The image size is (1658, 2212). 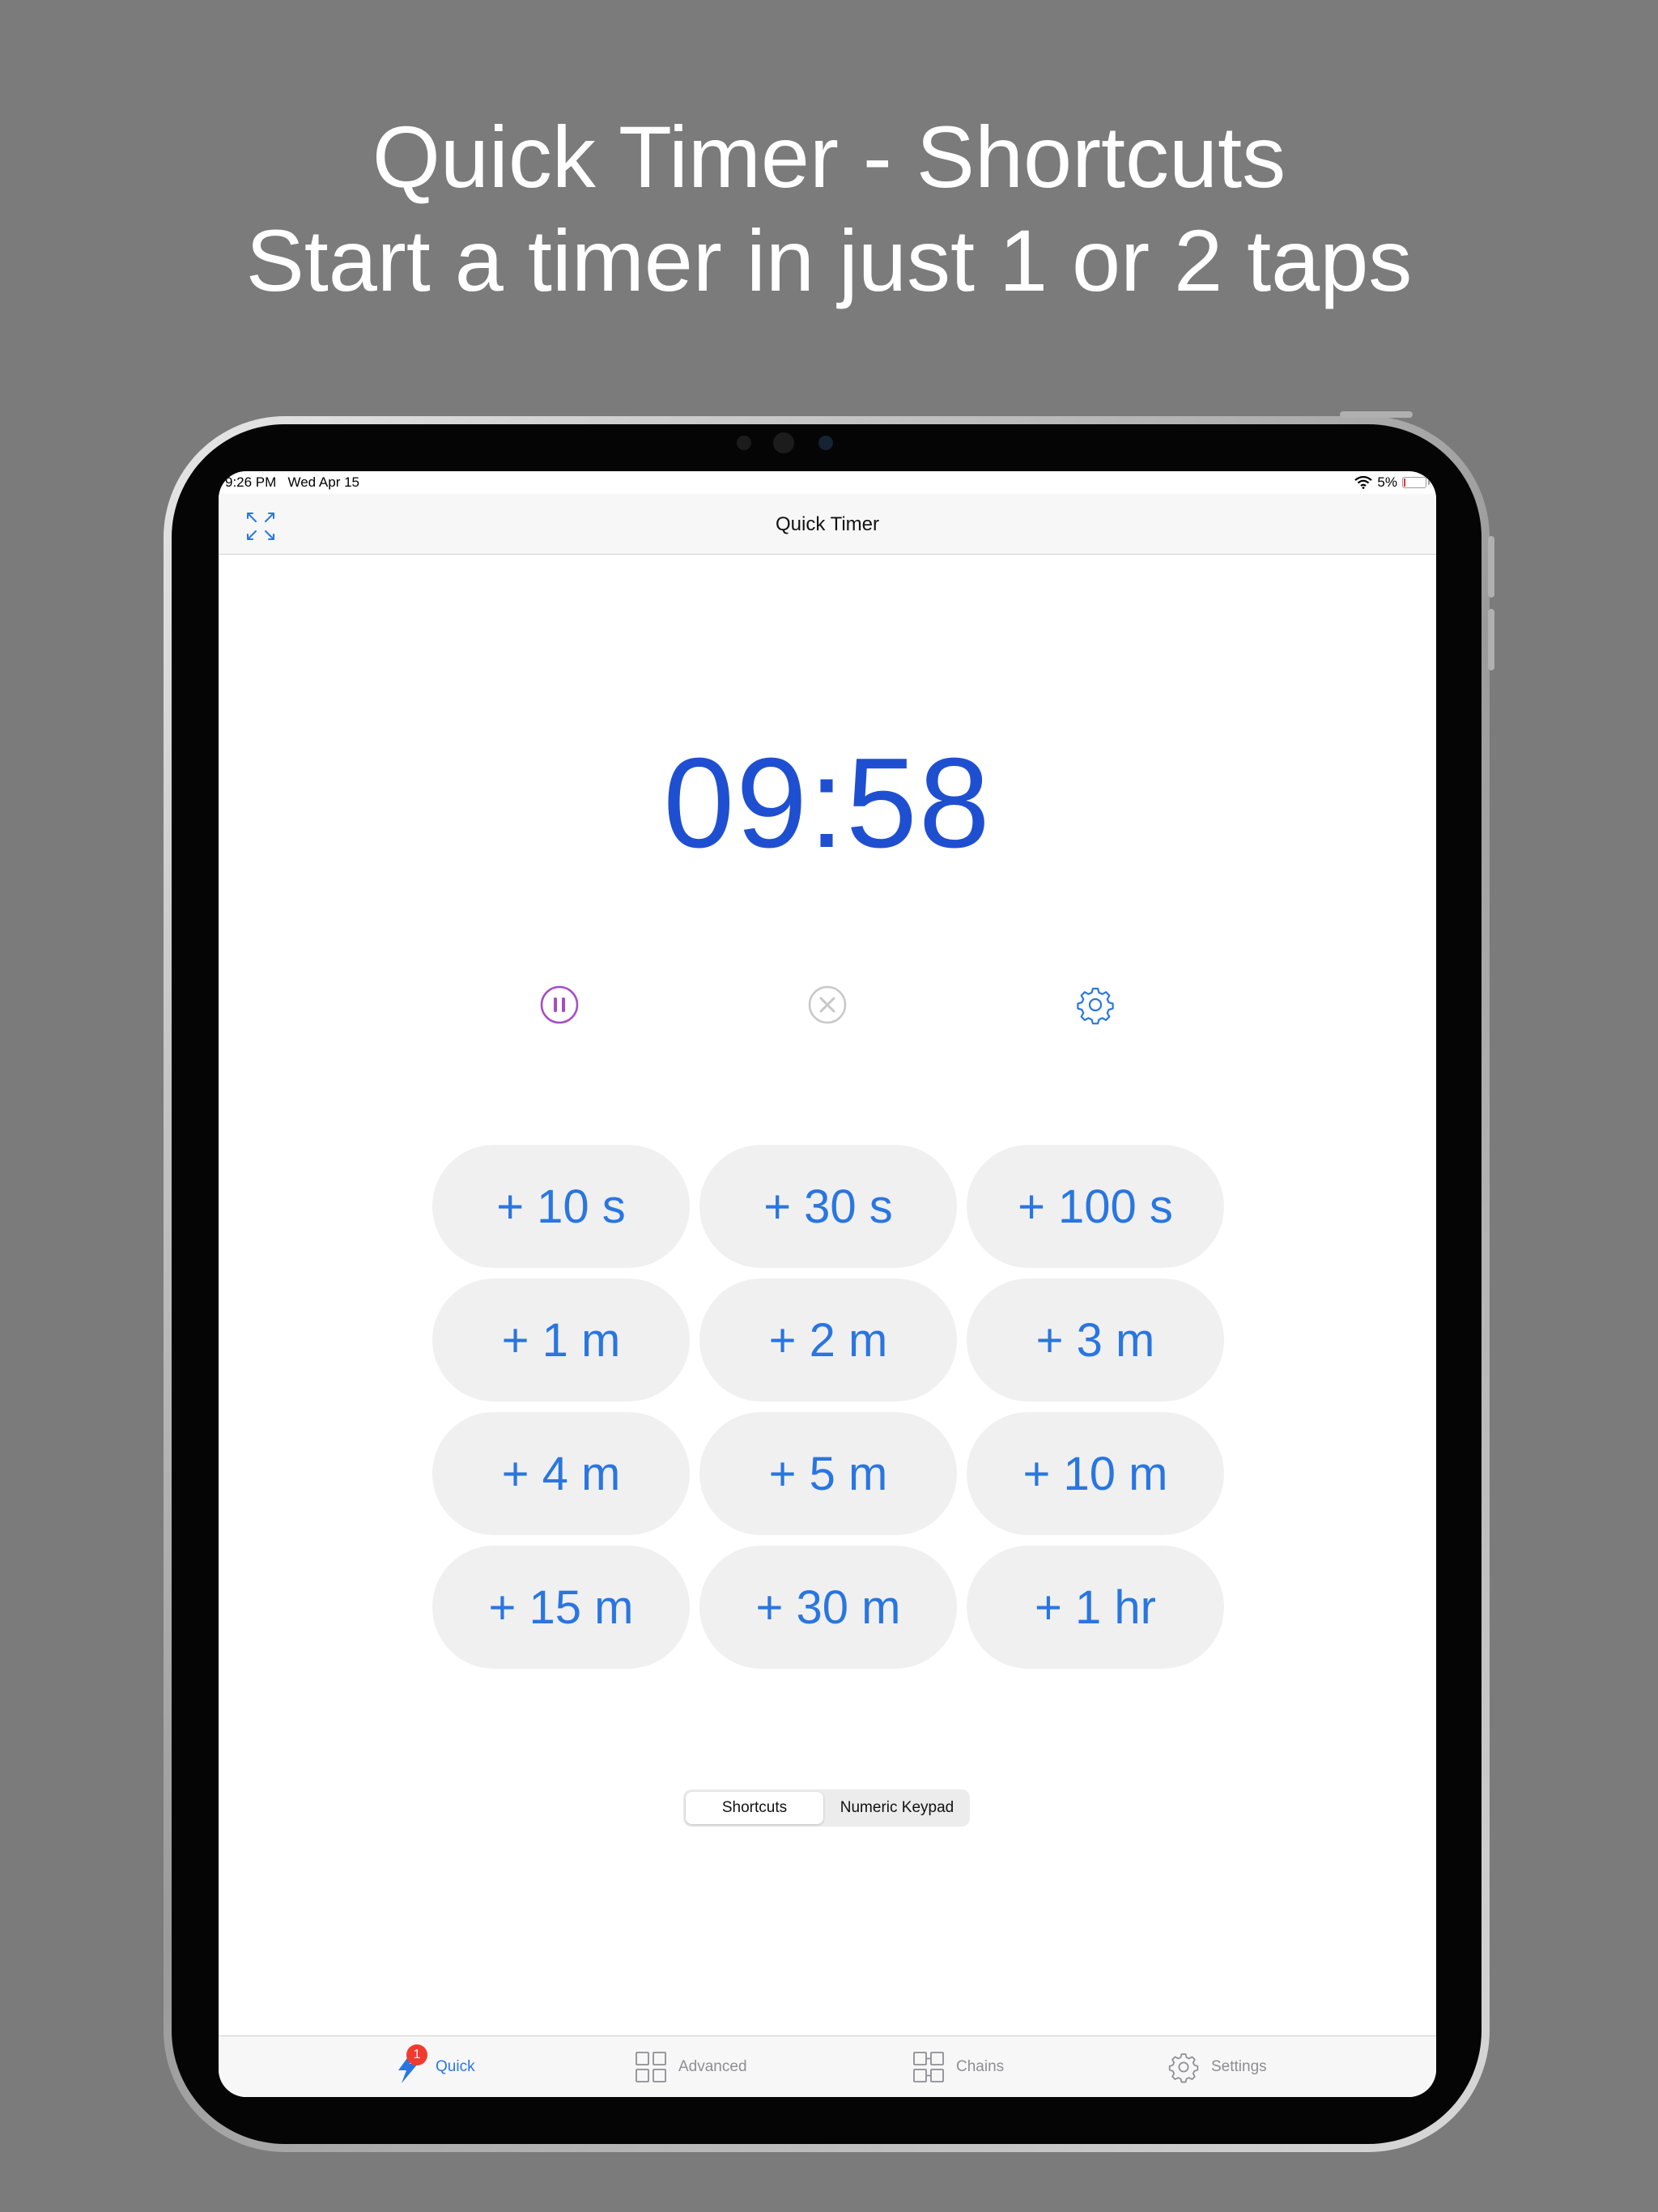 I want to click on tab-settings: Settings, so click(x=1217, y=2066).